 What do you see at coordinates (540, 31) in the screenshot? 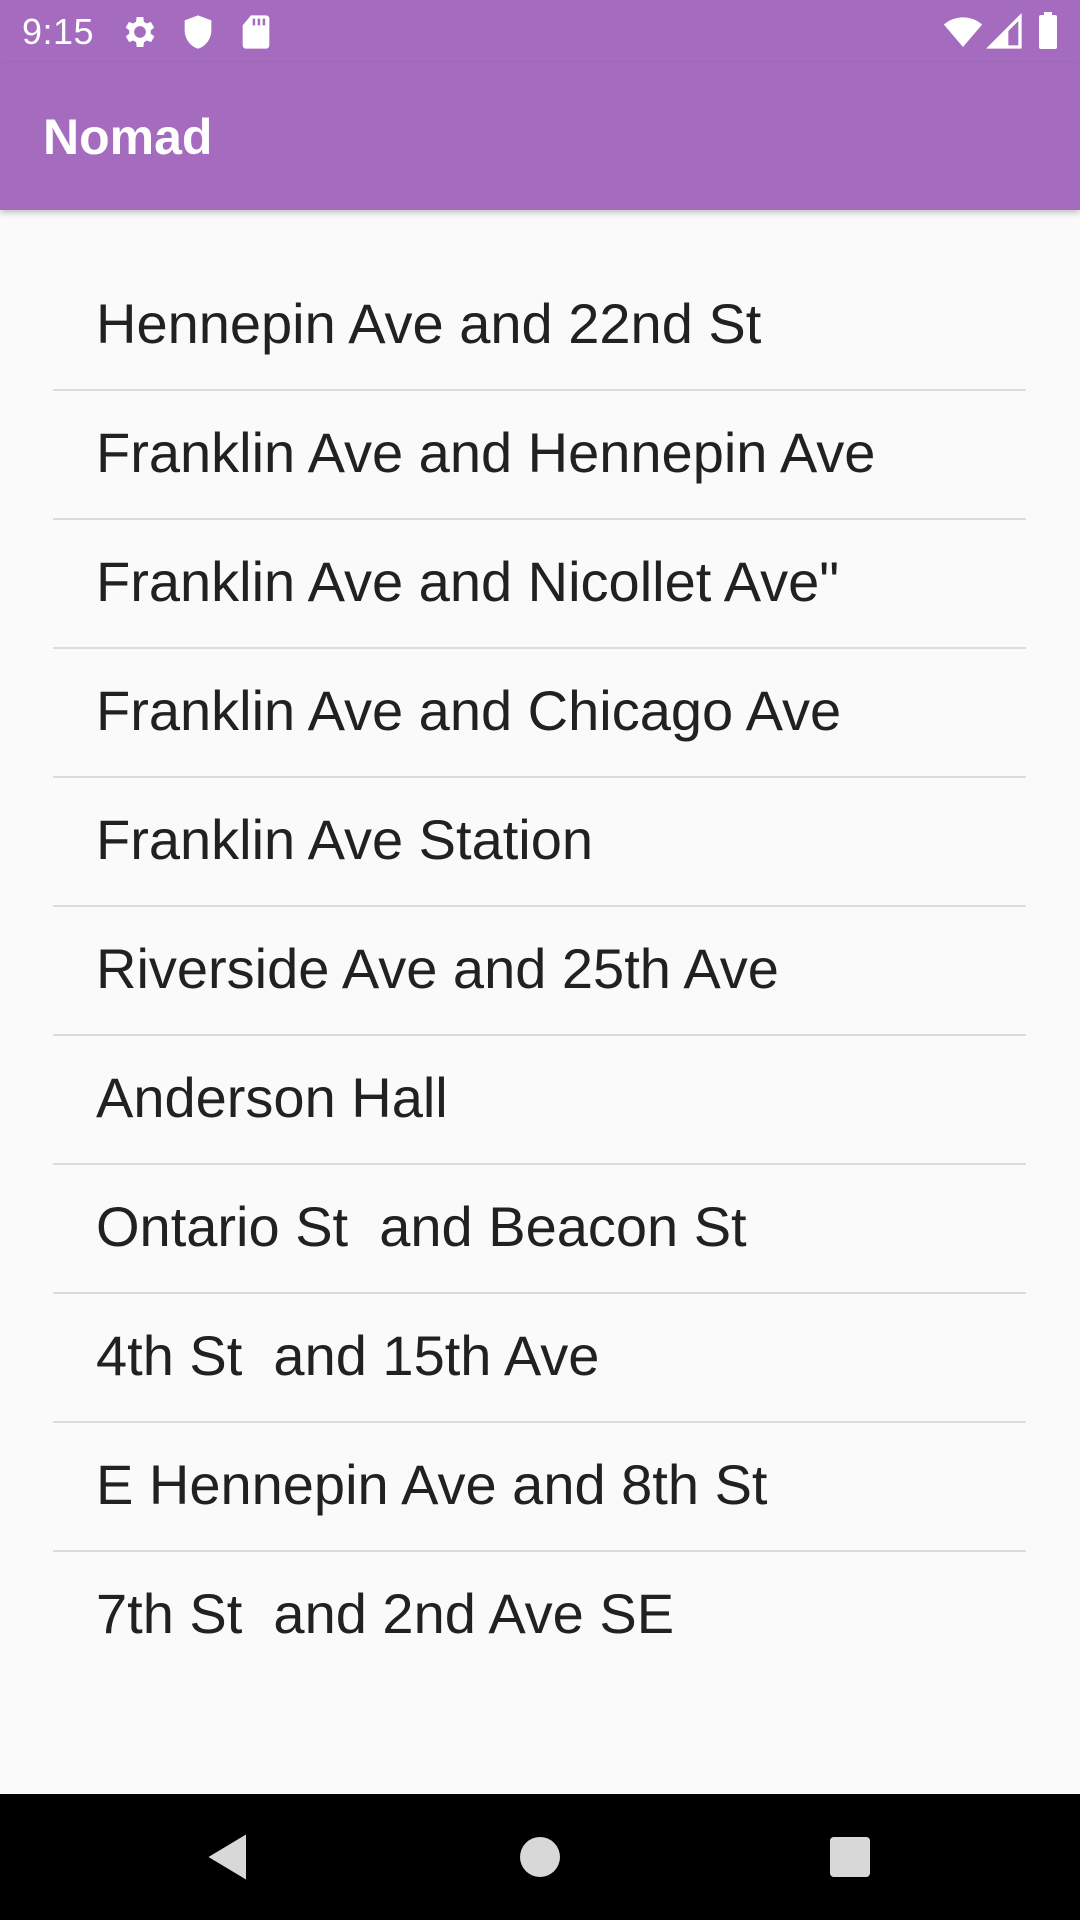
I see `status-bar: 9:15` at bounding box center [540, 31].